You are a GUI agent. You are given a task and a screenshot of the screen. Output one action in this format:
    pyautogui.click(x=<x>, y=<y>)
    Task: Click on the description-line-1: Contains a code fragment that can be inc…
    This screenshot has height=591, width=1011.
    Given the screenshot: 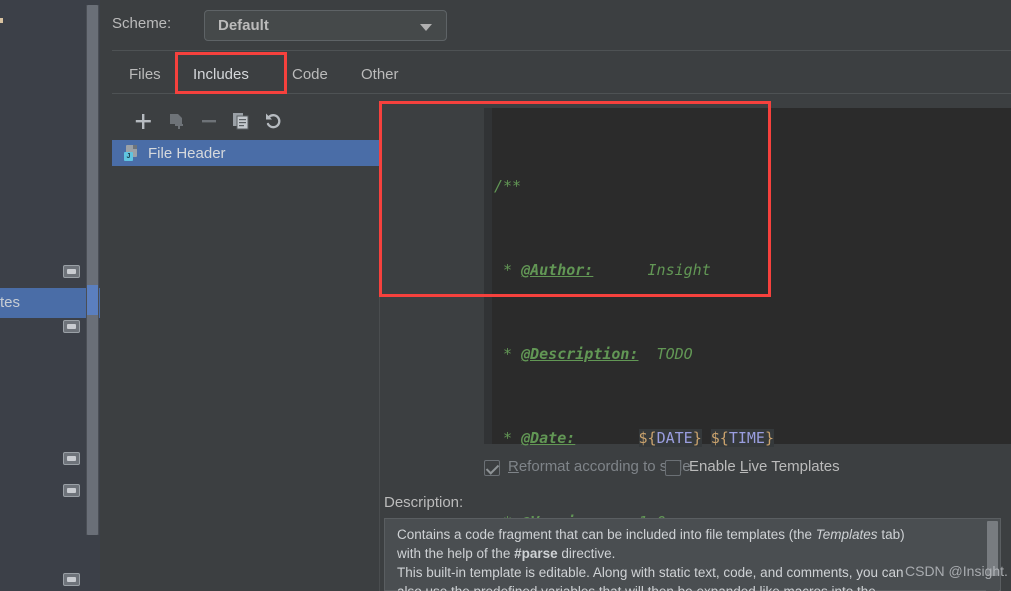 What is the action you would take?
    pyautogui.click(x=651, y=534)
    